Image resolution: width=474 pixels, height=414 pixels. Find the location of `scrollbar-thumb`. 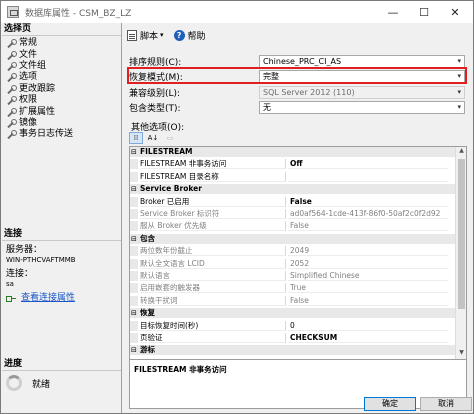

scrollbar-thumb is located at coordinates (461, 234).